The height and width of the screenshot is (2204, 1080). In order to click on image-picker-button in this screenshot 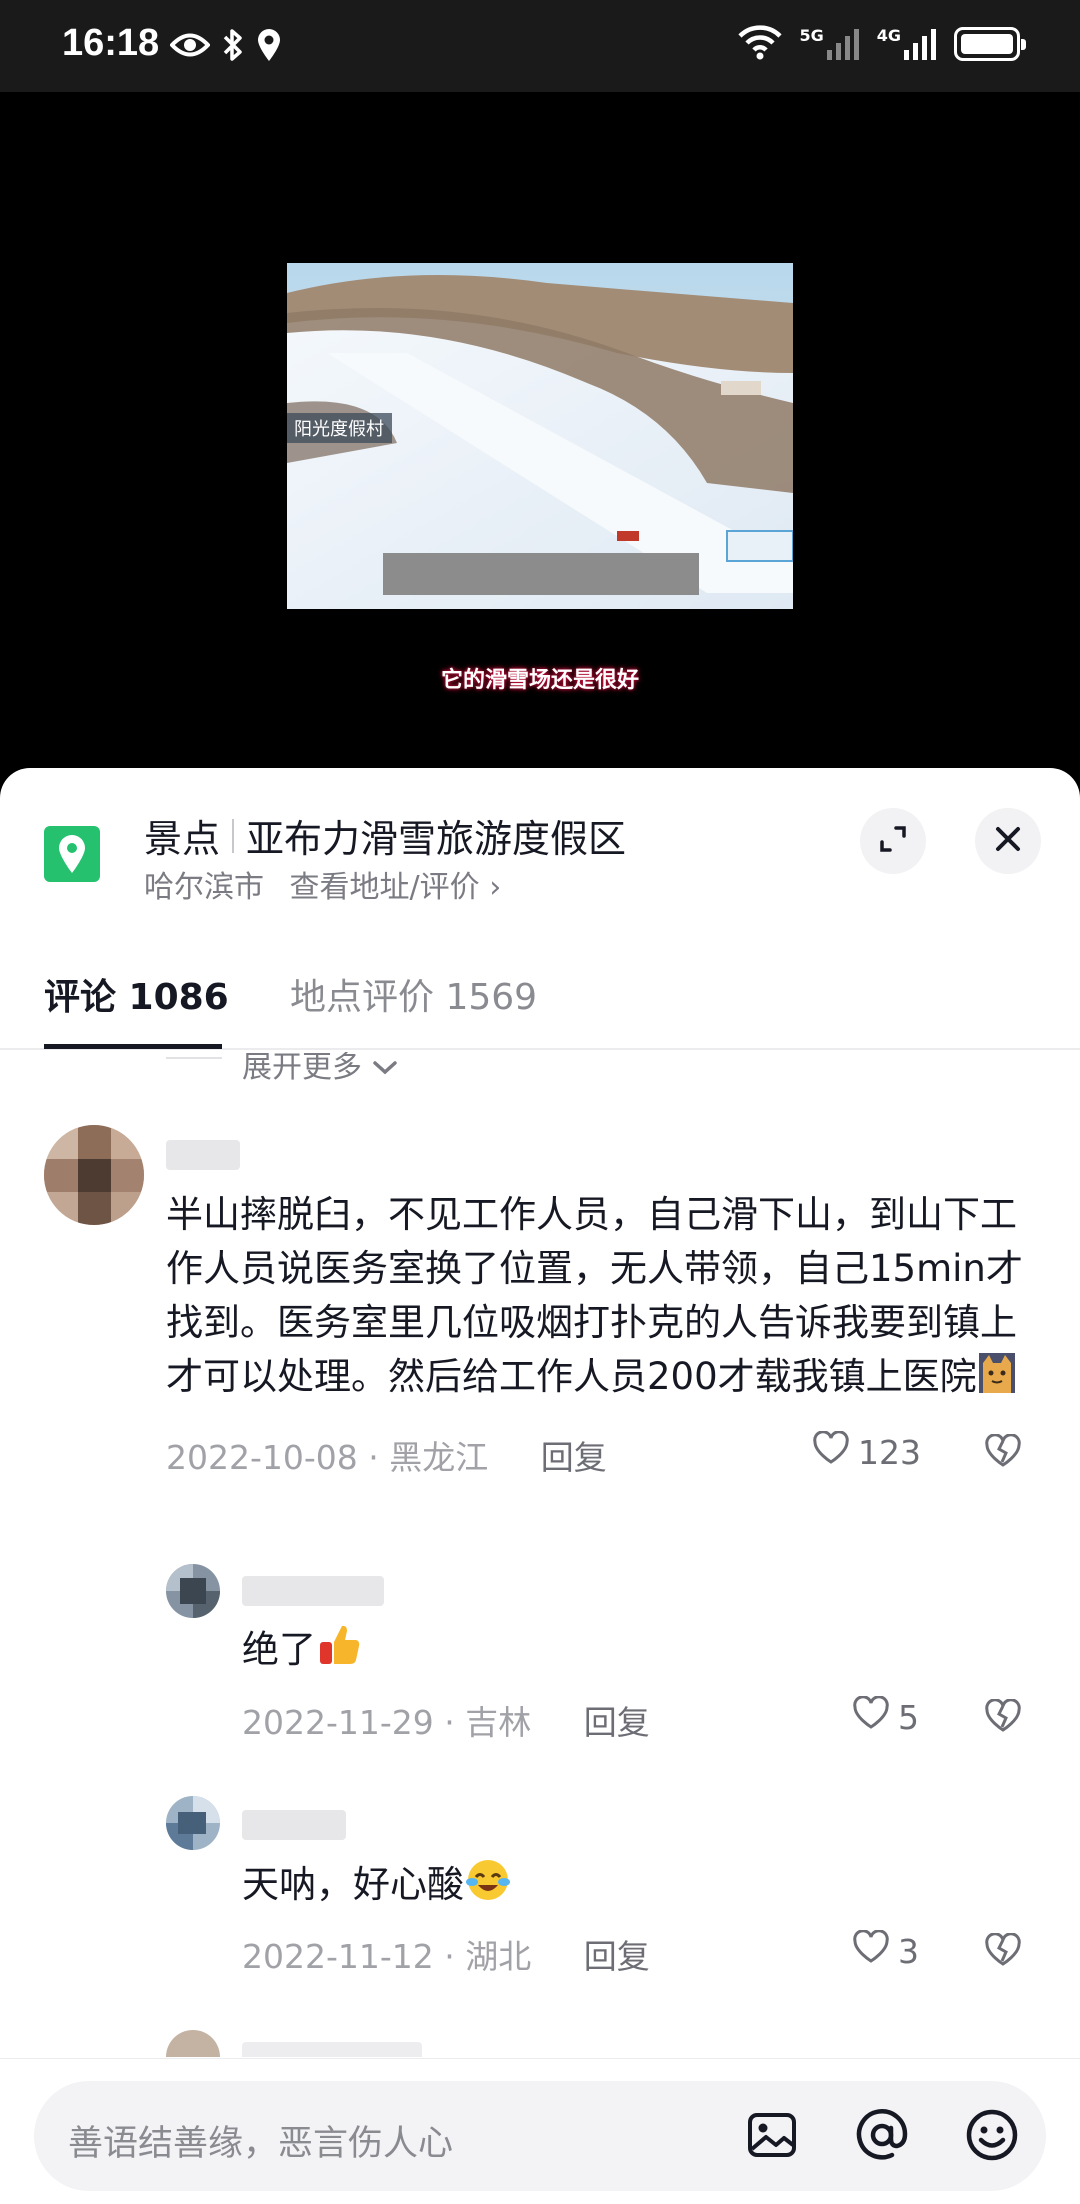, I will do `click(772, 2137)`.